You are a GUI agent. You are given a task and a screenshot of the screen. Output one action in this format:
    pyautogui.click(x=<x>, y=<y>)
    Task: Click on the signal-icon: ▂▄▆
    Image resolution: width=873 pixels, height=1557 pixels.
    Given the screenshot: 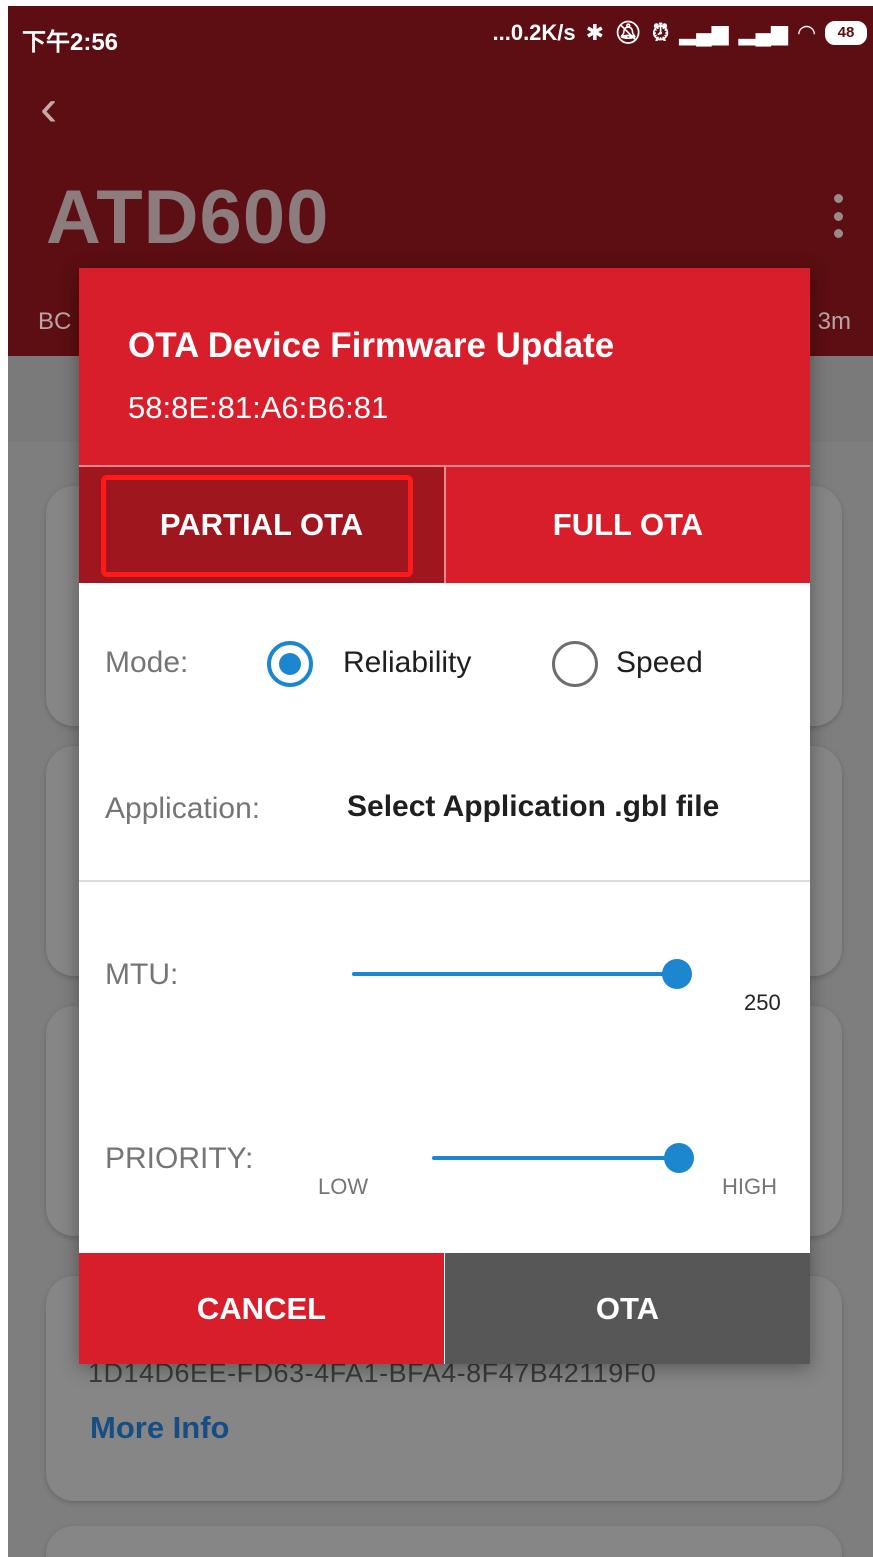 What is the action you would take?
    pyautogui.click(x=704, y=32)
    